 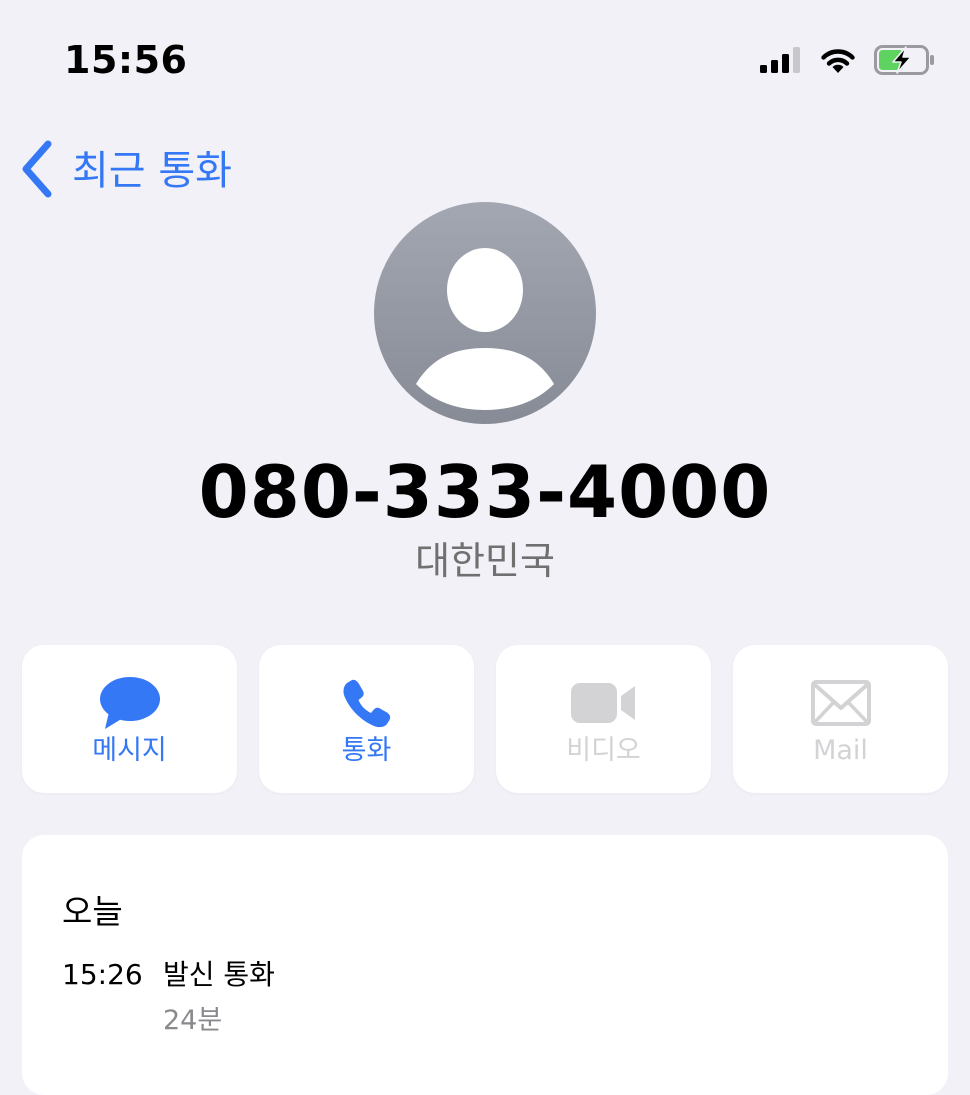 I want to click on call-history-date-header: 오늘, so click(x=92, y=911).